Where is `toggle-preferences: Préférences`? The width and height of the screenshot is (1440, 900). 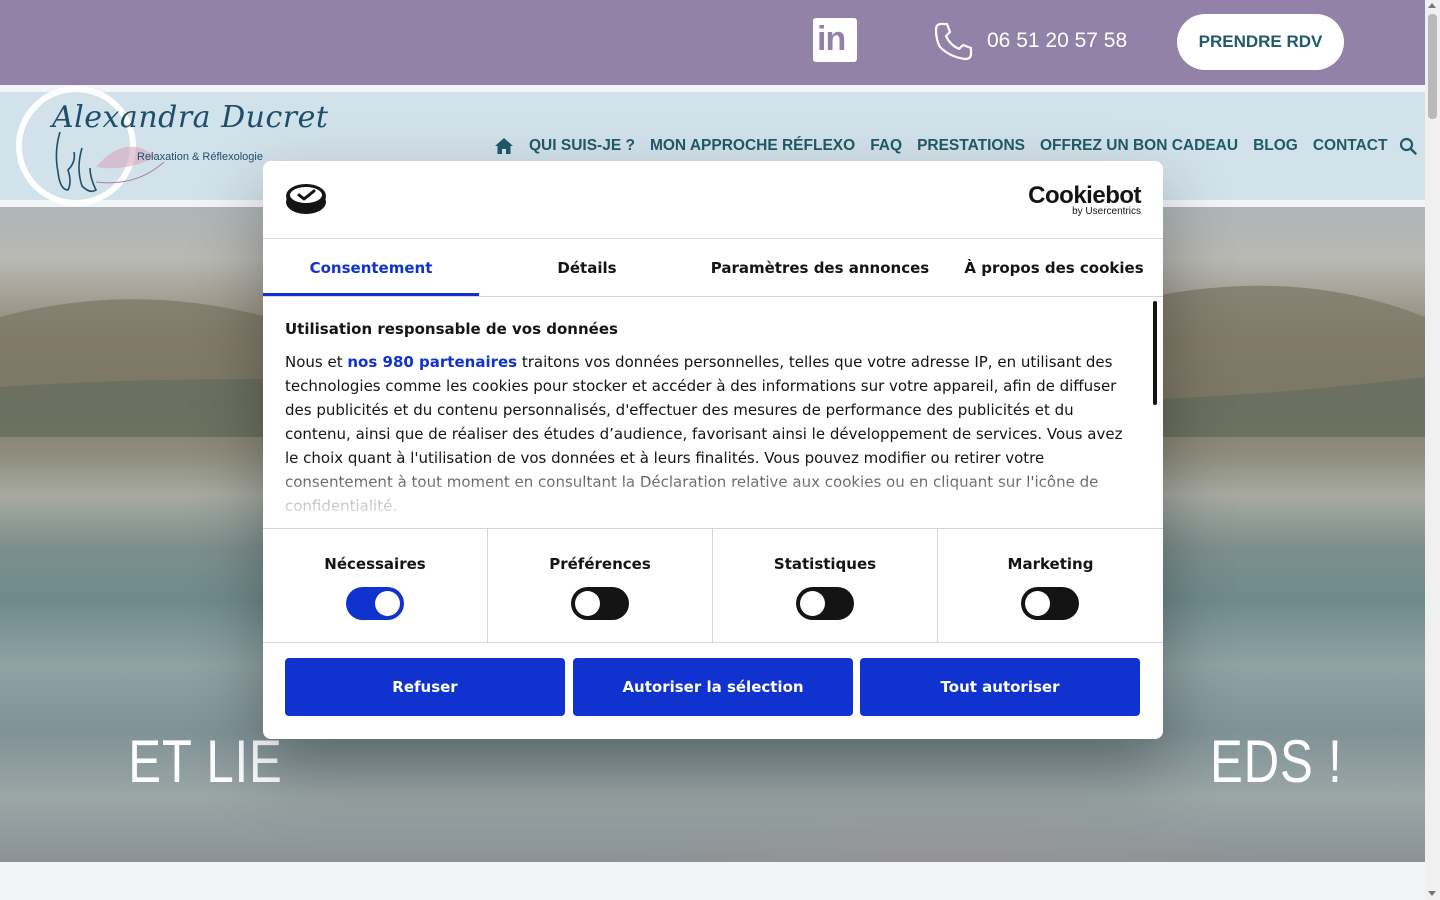
toggle-preferences: Préférences is located at coordinates (600, 585).